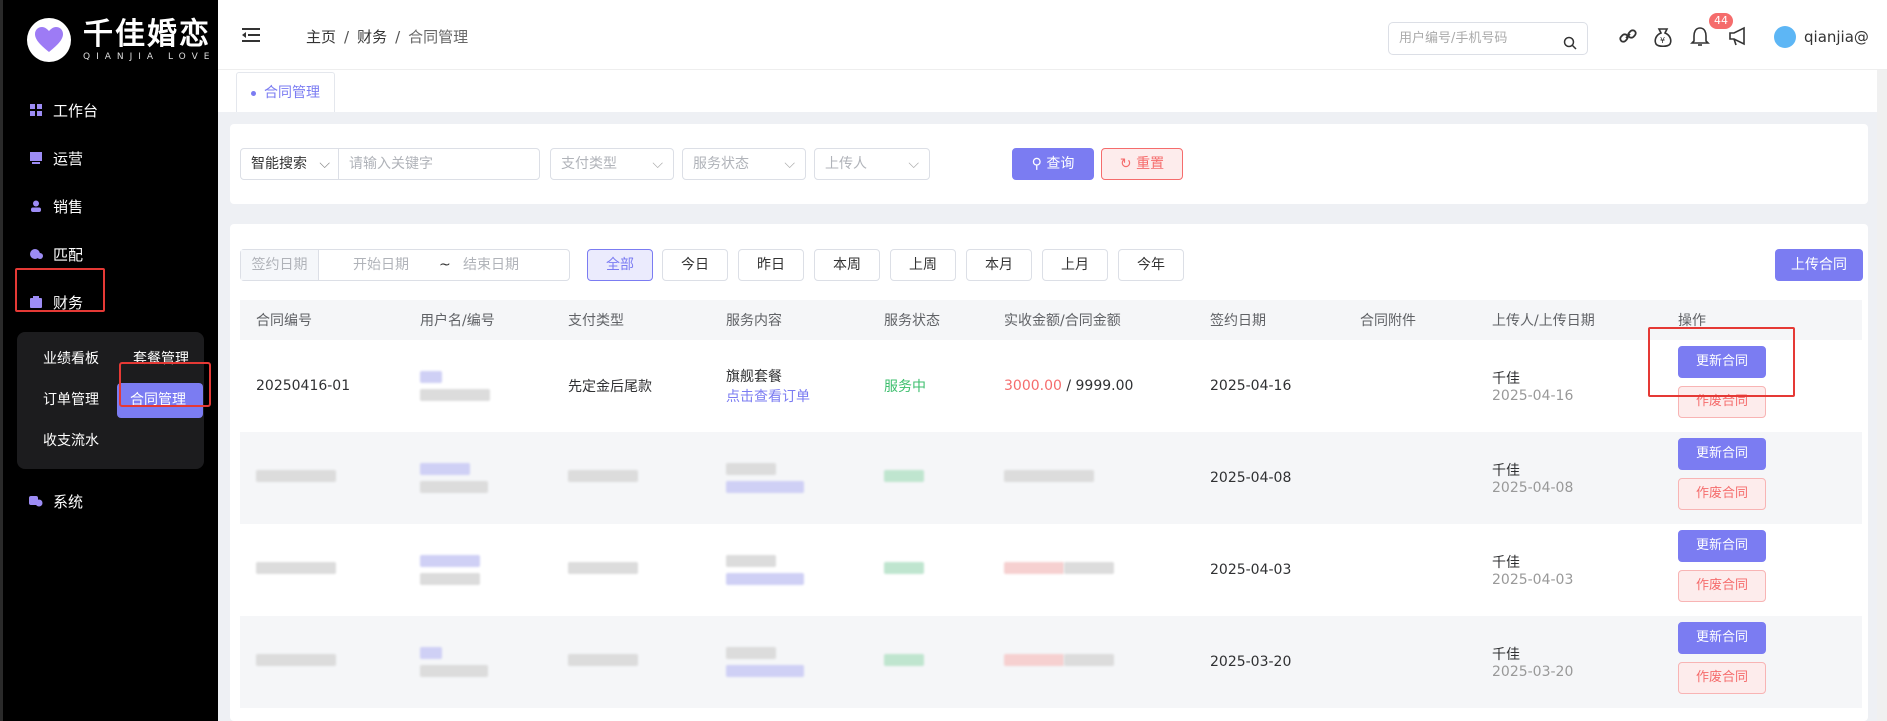  Describe the element at coordinates (1251, 662) in the screenshot. I see `sign-date: 2025-03-20` at that location.